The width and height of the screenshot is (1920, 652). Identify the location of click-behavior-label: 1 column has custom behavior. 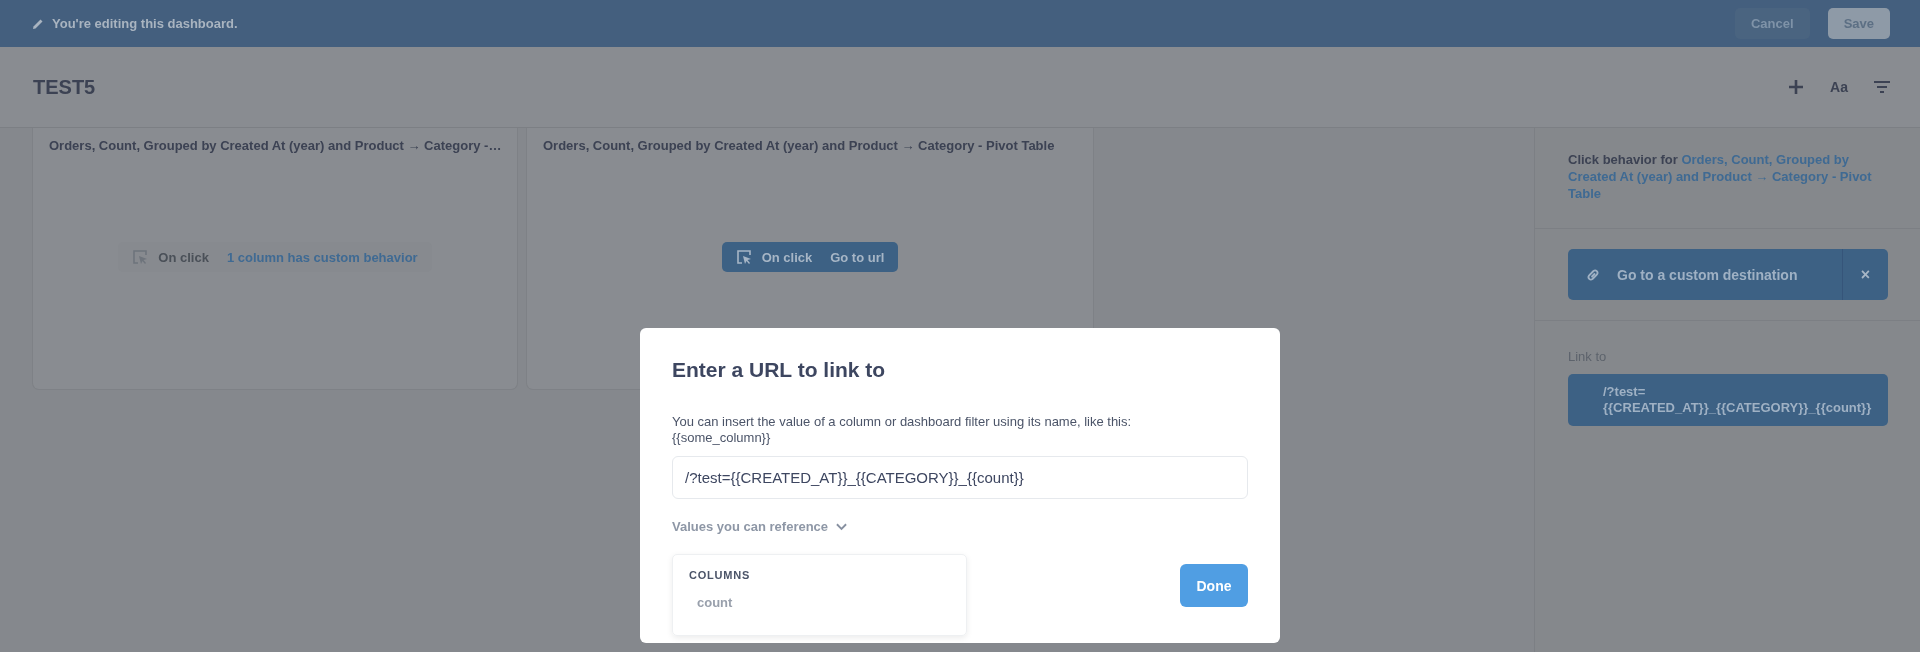
(322, 257).